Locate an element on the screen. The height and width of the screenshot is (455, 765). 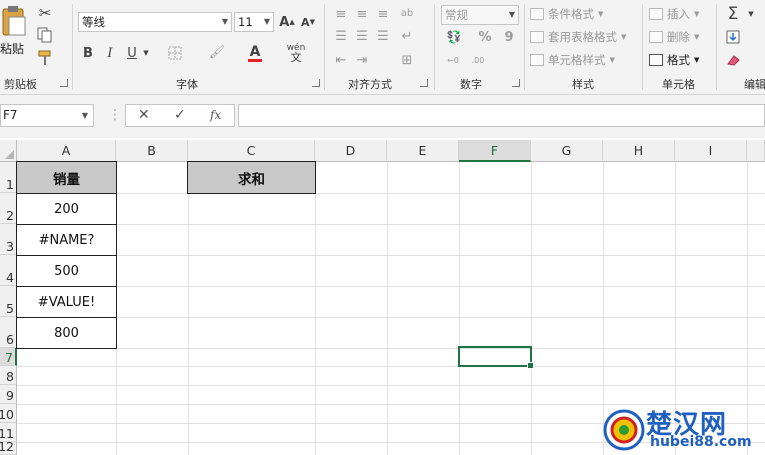
underline-dropdown-icon: ▼ is located at coordinates (146, 53).